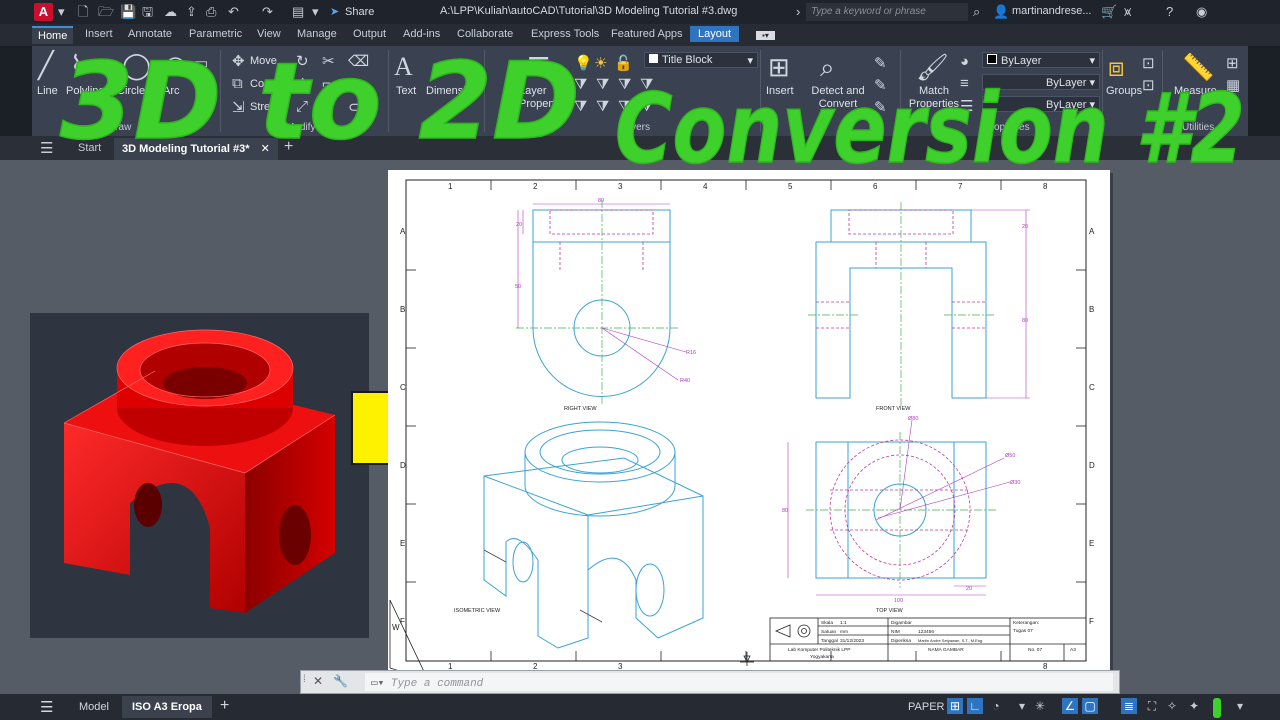  What do you see at coordinates (1232, 63) in the screenshot?
I see `utility-tool-icon: ⊞` at bounding box center [1232, 63].